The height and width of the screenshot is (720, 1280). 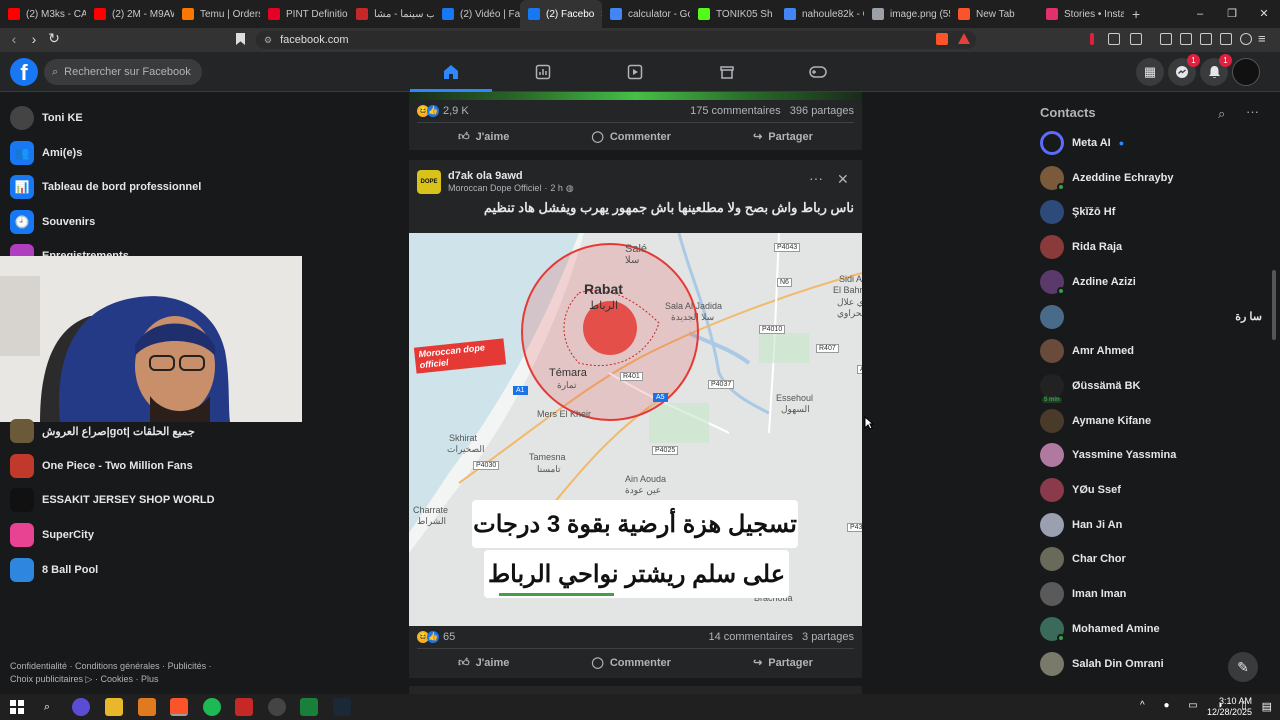 I want to click on brave-icon, so click(x=179, y=707).